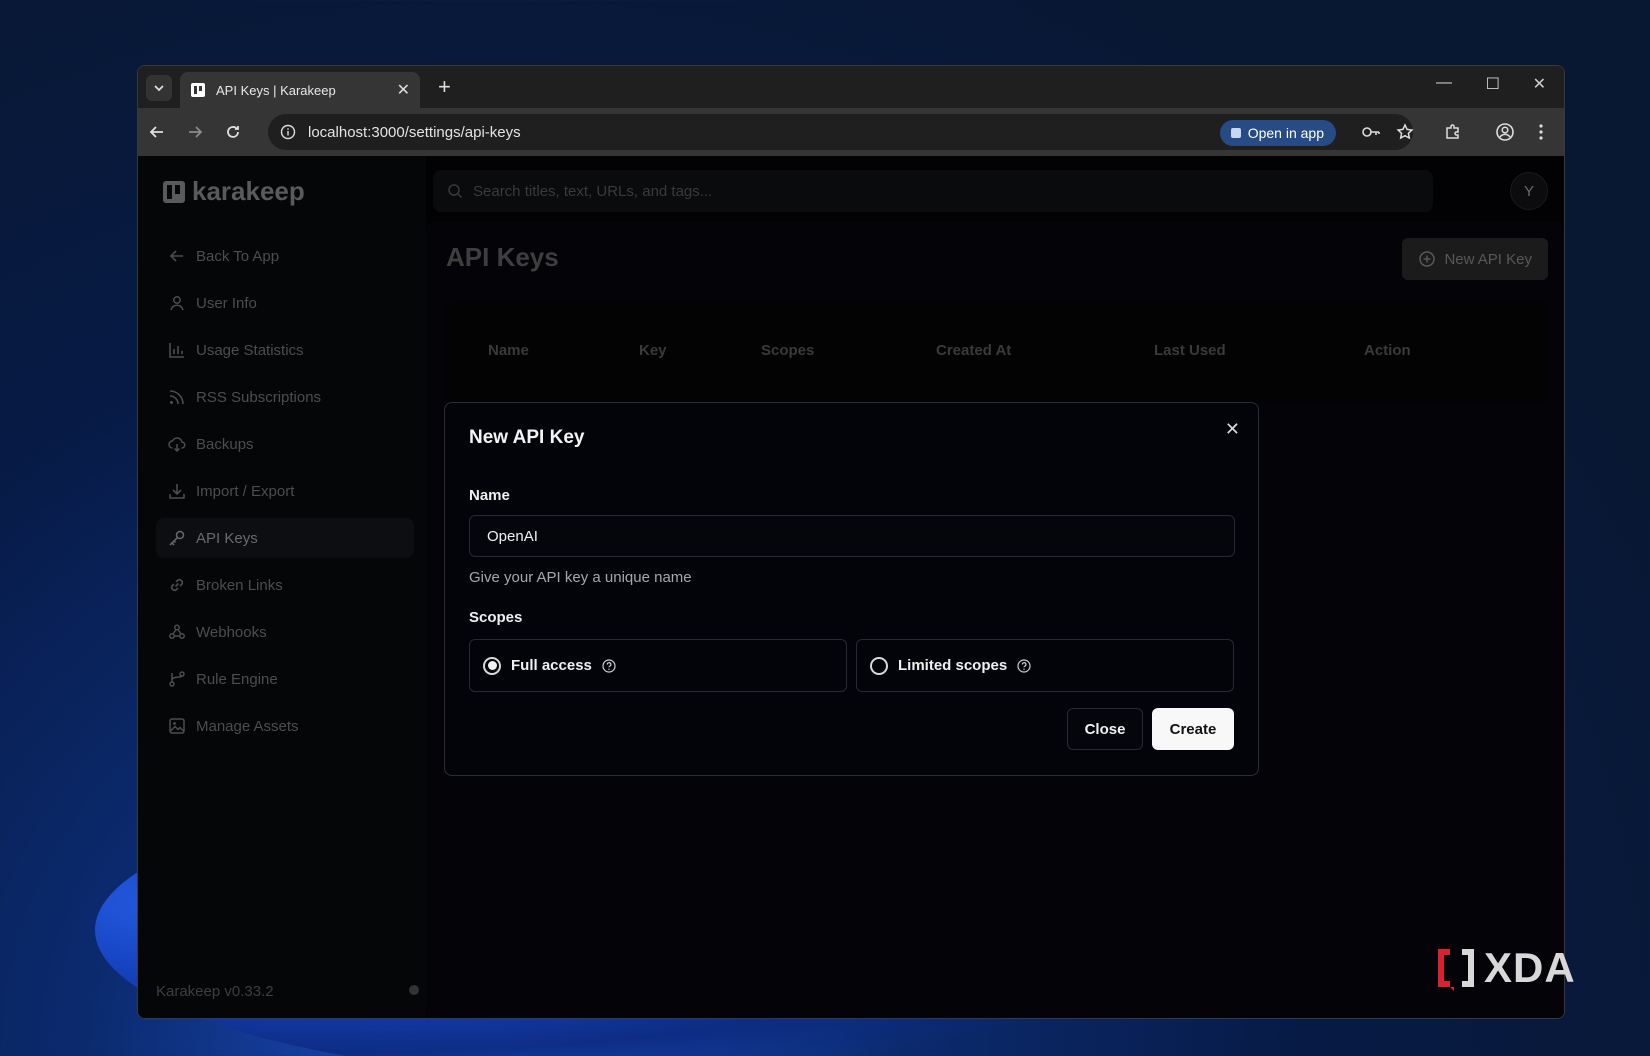  I want to click on sidebar-item-label: API Keys, so click(227, 538).